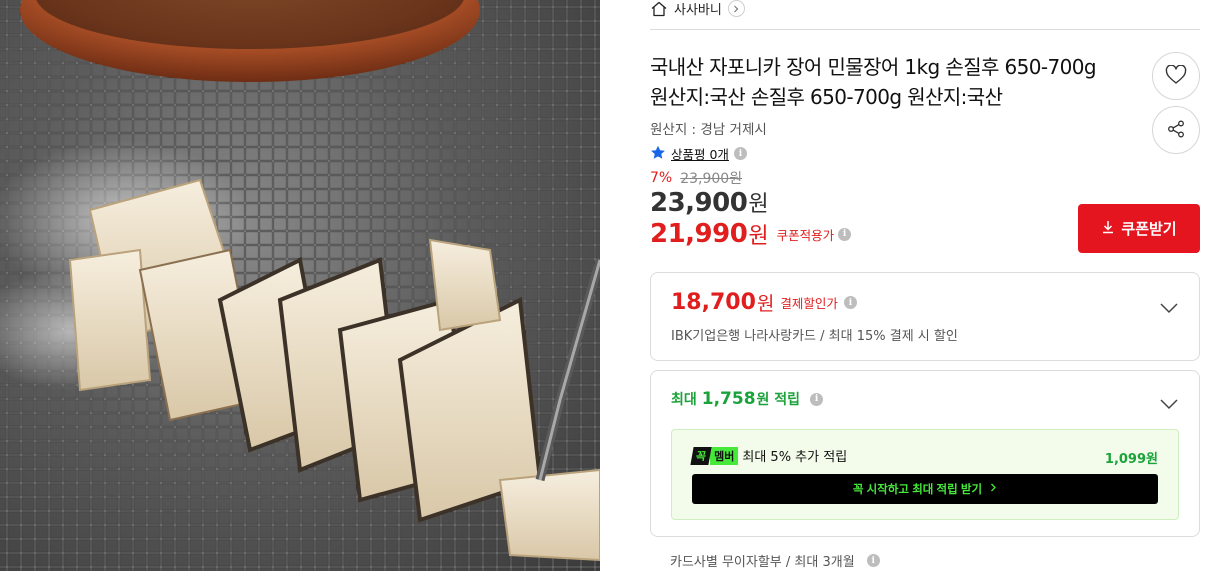  I want to click on coupon-price-label: 쿠폰적용가, so click(805, 235).